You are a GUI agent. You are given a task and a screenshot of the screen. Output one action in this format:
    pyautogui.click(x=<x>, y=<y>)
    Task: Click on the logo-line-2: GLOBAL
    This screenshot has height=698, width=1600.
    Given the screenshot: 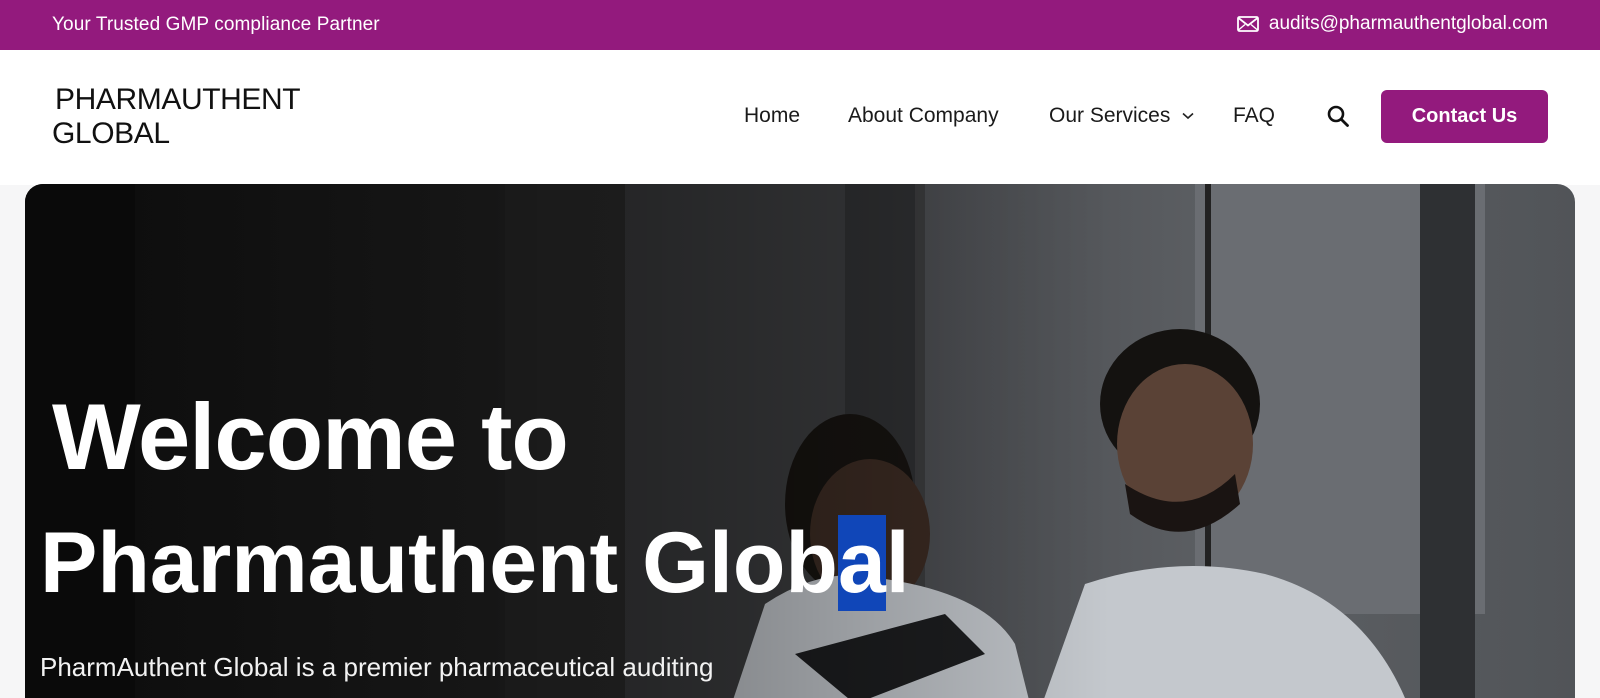 What is the action you would take?
    pyautogui.click(x=111, y=133)
    